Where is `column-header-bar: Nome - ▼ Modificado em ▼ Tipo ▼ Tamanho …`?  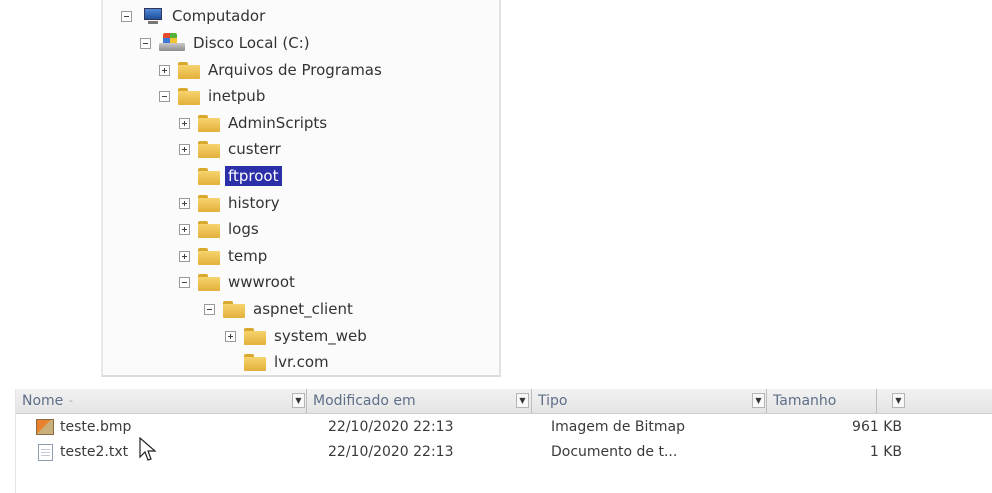 column-header-bar: Nome - ▼ Modificado em ▼ Tipo ▼ Tamanho … is located at coordinates (504, 401).